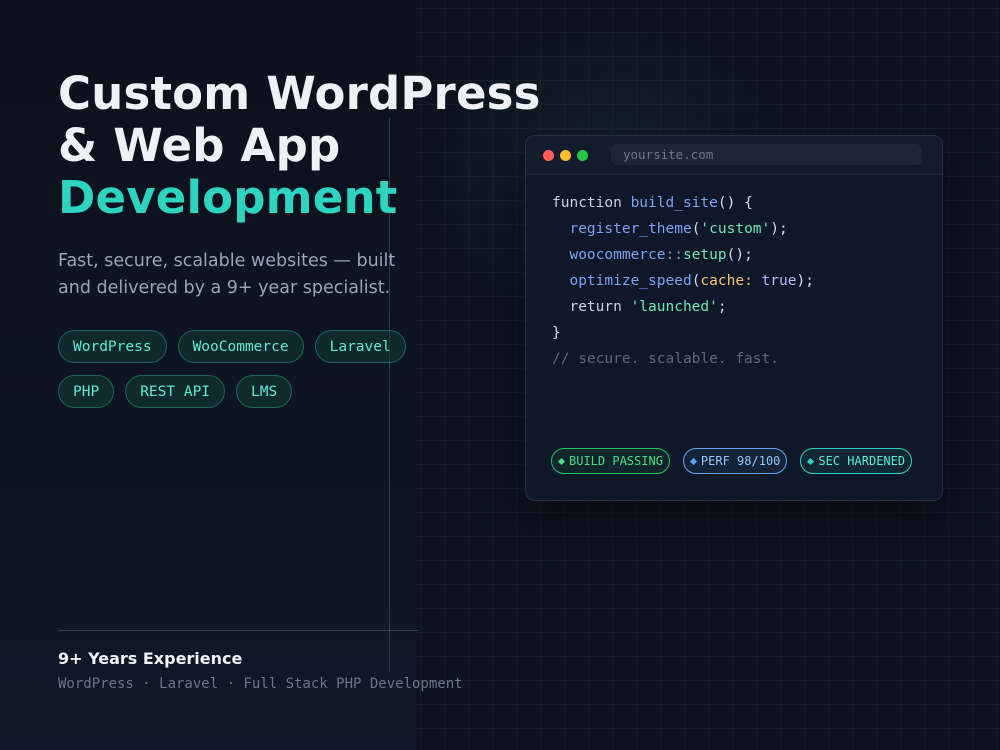 The image size is (1000, 750). What do you see at coordinates (150, 658) in the screenshot?
I see `footer-title: 9+ Years Experience` at bounding box center [150, 658].